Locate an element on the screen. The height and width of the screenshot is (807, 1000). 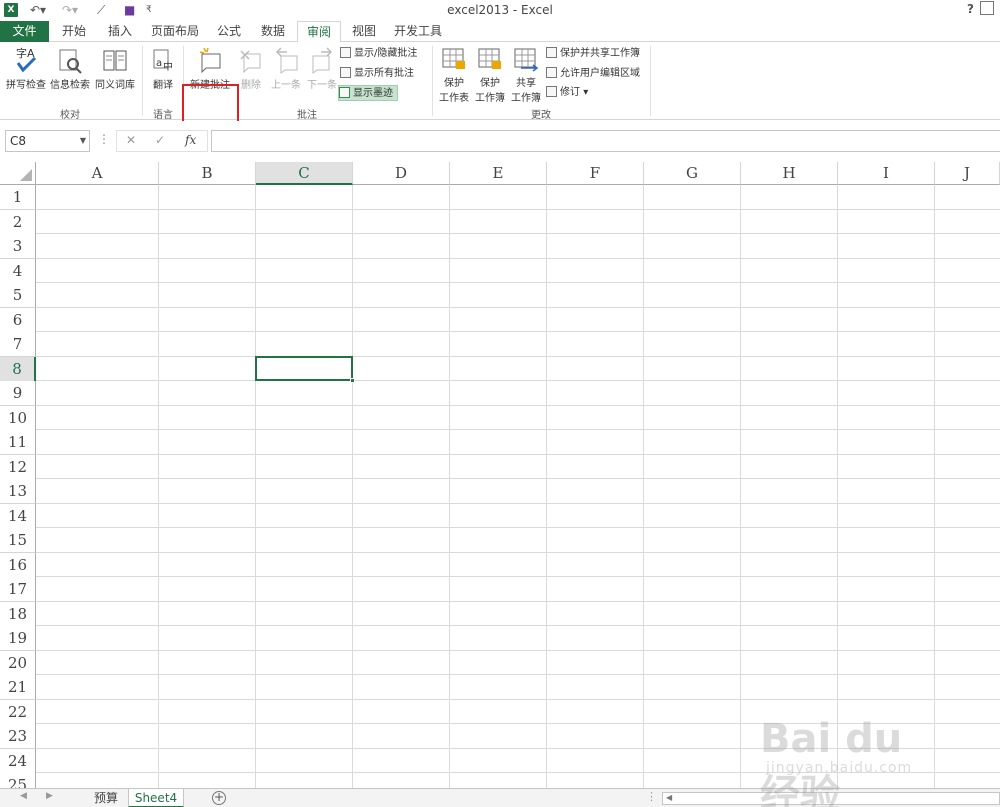
column-header-c: C is located at coordinates (304, 173).